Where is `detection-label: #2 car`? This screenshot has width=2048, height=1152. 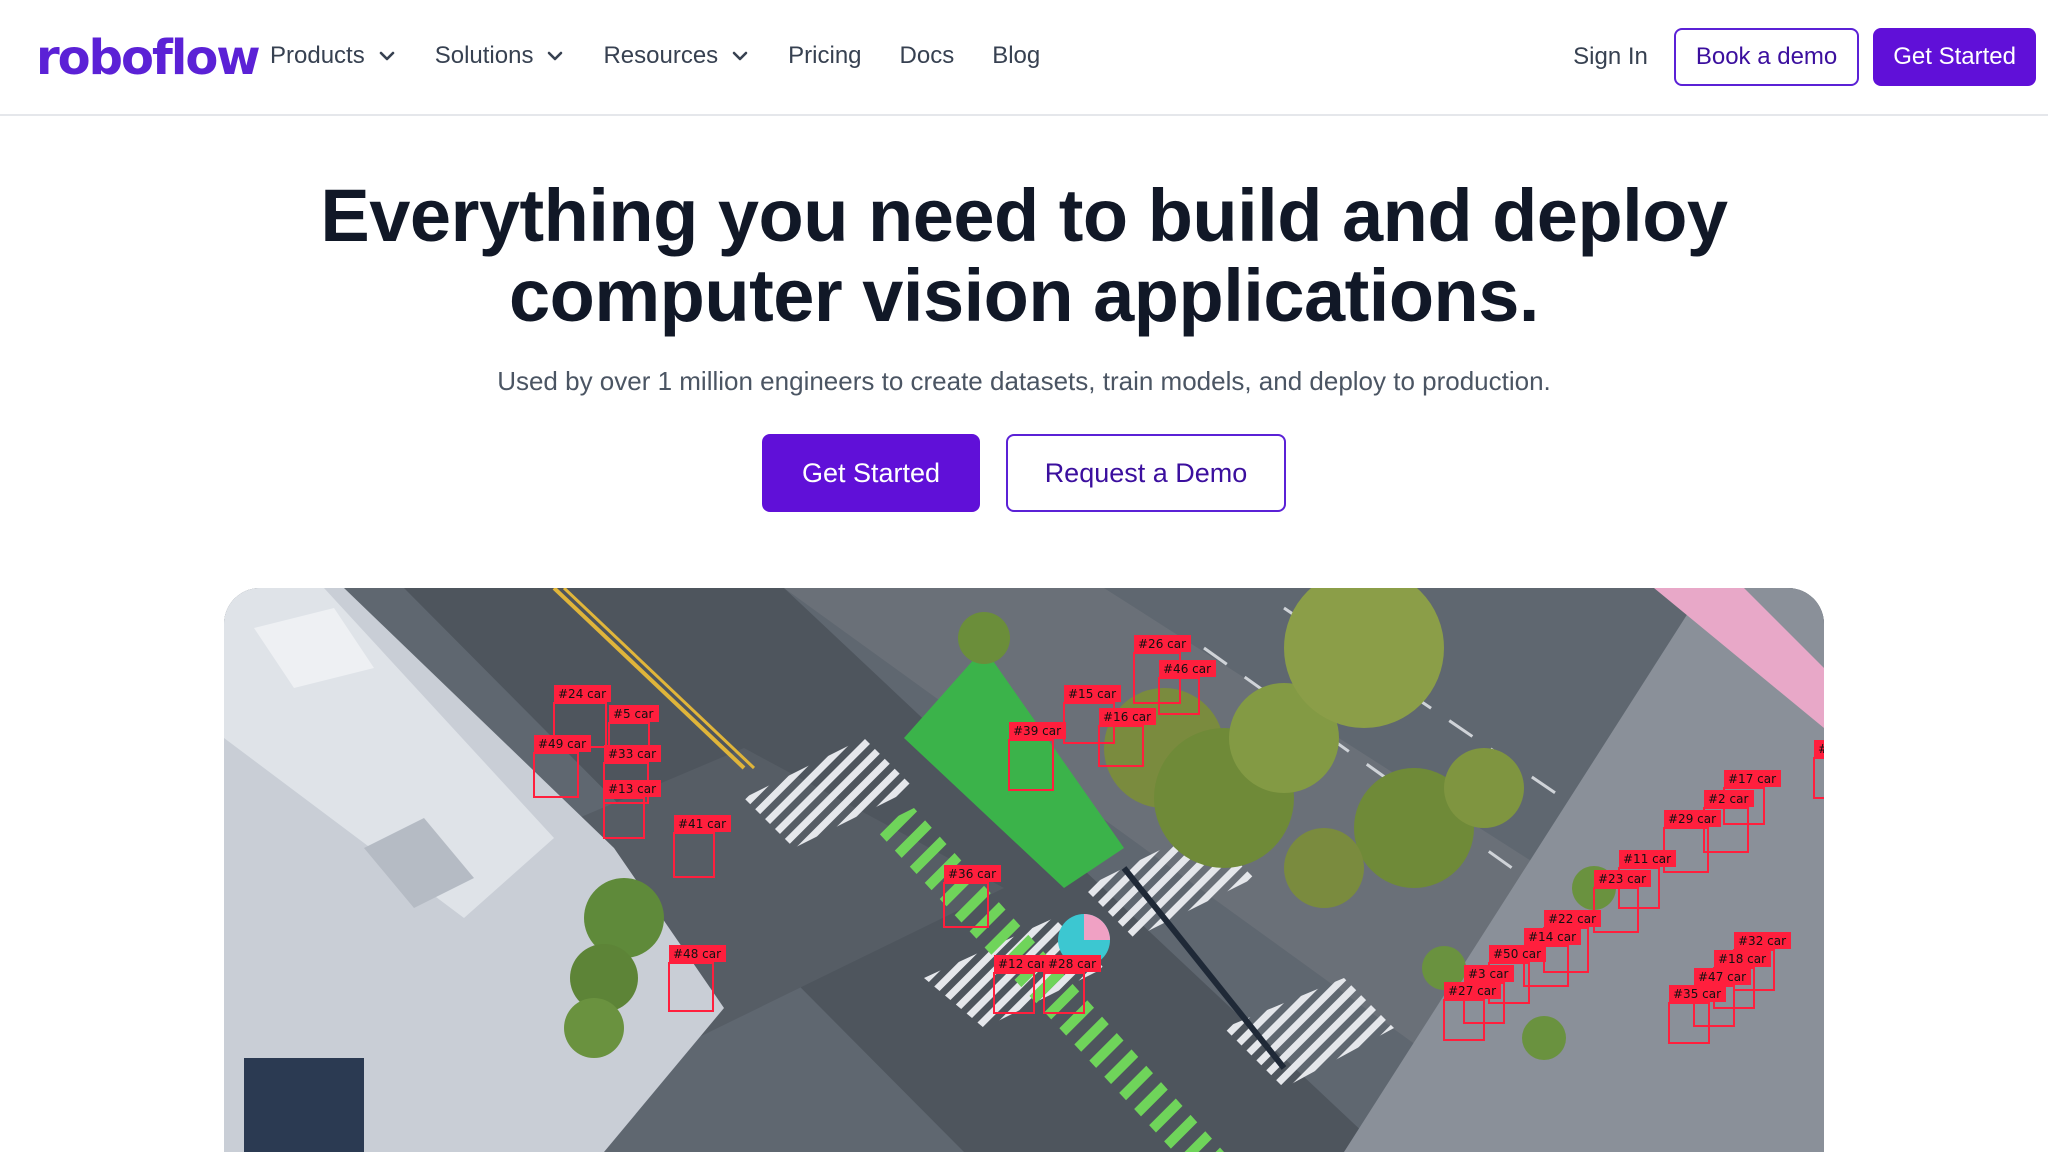 detection-label: #2 car is located at coordinates (1728, 799).